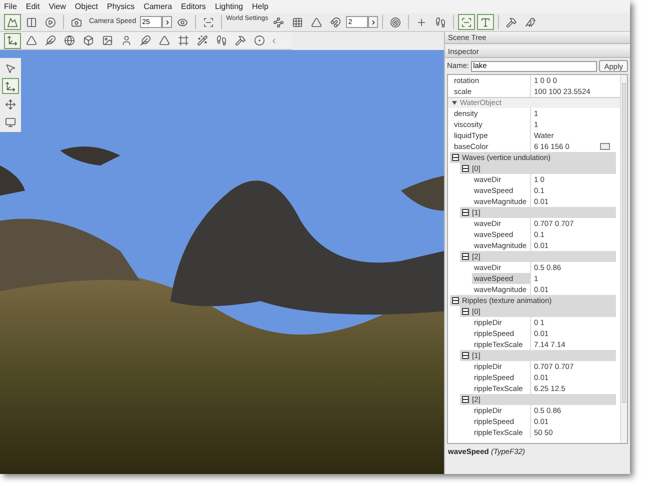 This screenshot has height=488, width=645. What do you see at coordinates (485, 22) in the screenshot?
I see `text-icon` at bounding box center [485, 22].